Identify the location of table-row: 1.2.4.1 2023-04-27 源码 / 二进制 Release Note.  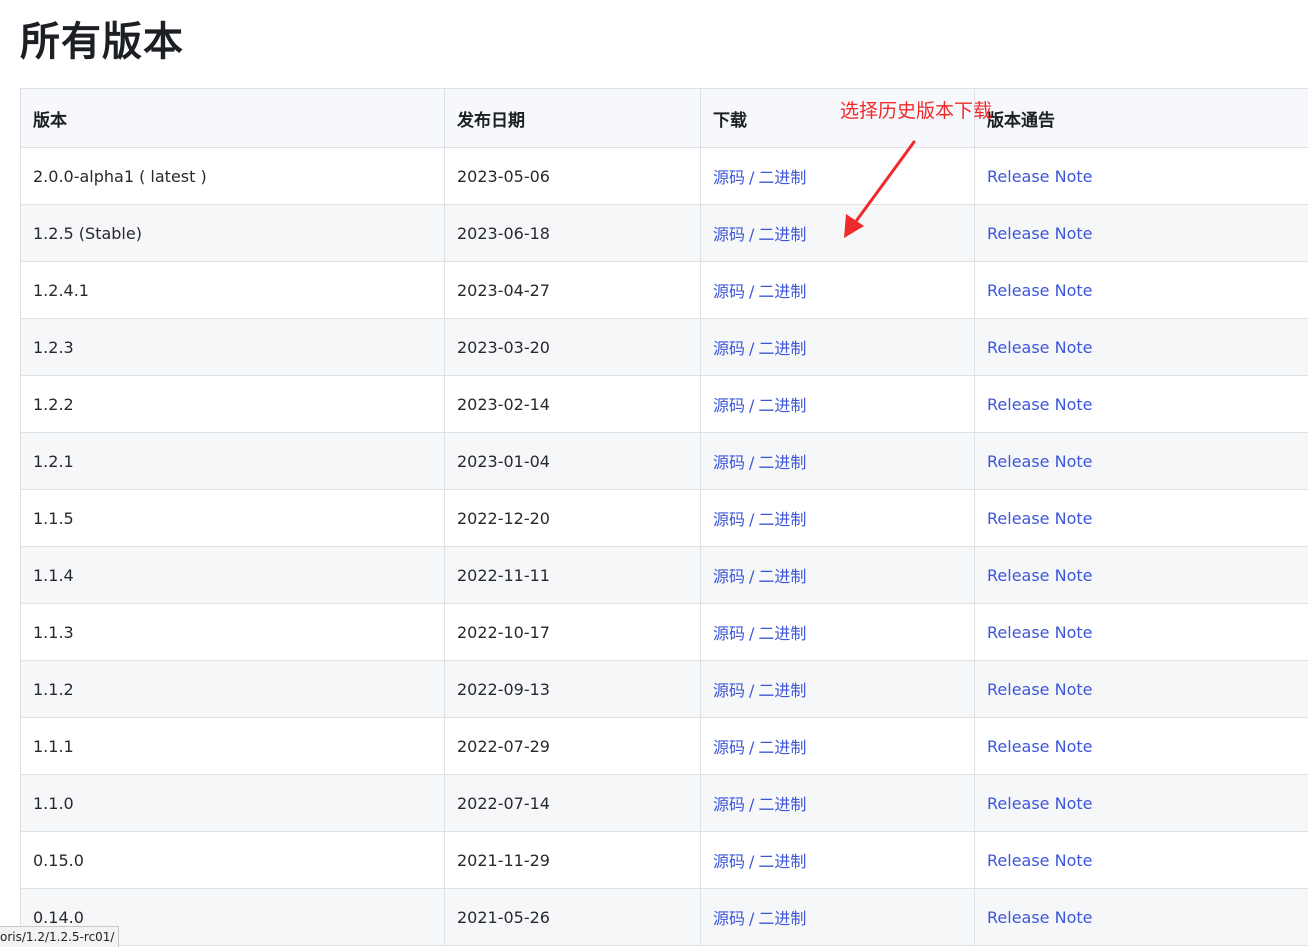
(664, 290).